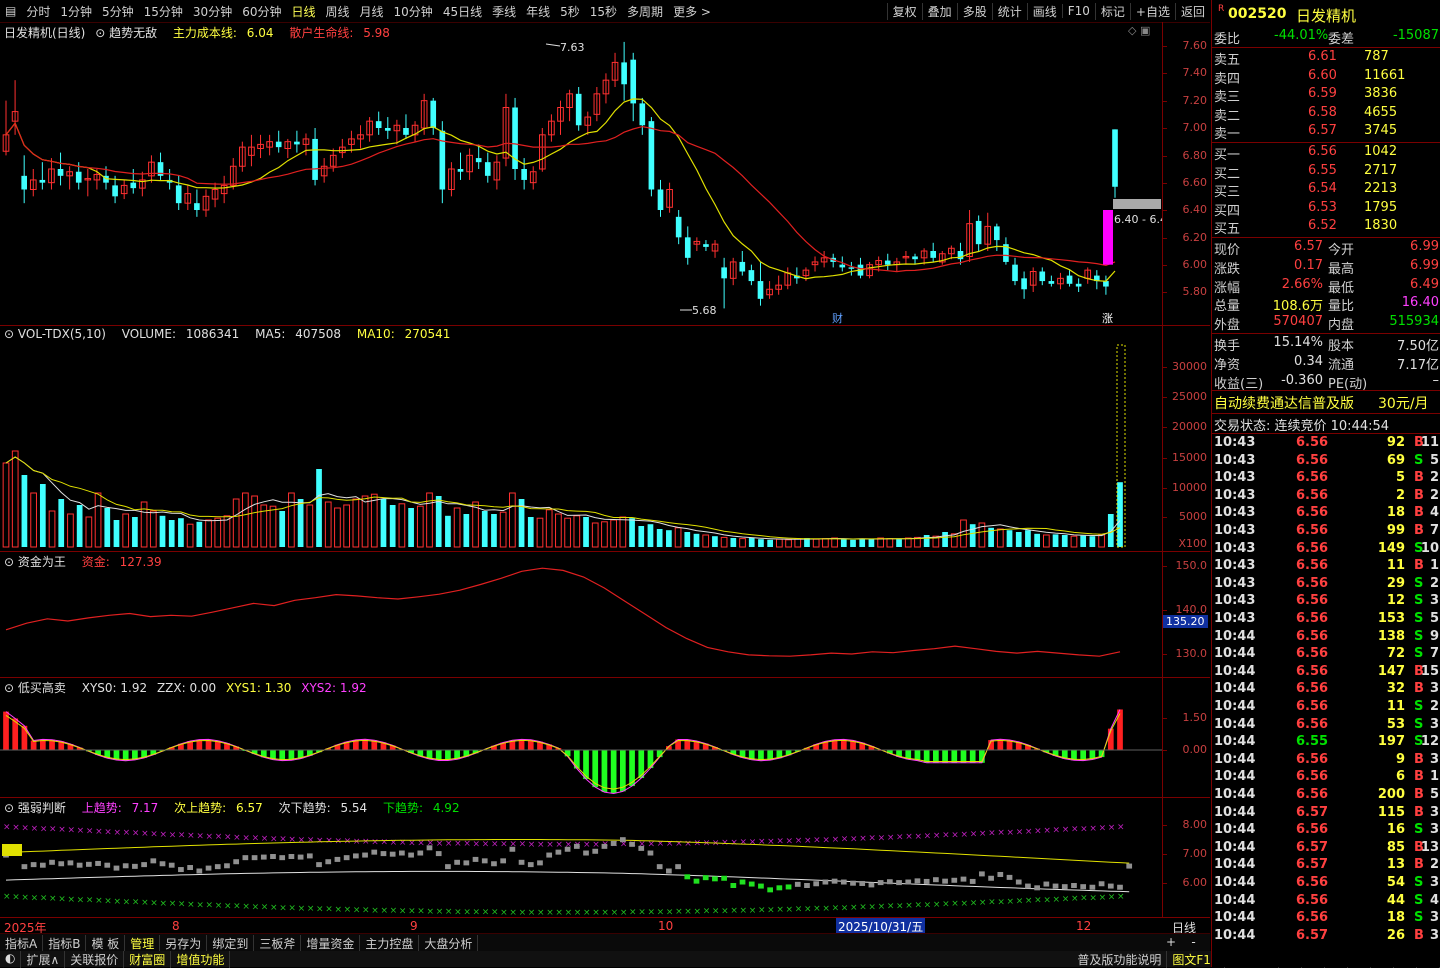 The height and width of the screenshot is (968, 1440). What do you see at coordinates (1221, 9) in the screenshot?
I see `r-icon: R` at bounding box center [1221, 9].